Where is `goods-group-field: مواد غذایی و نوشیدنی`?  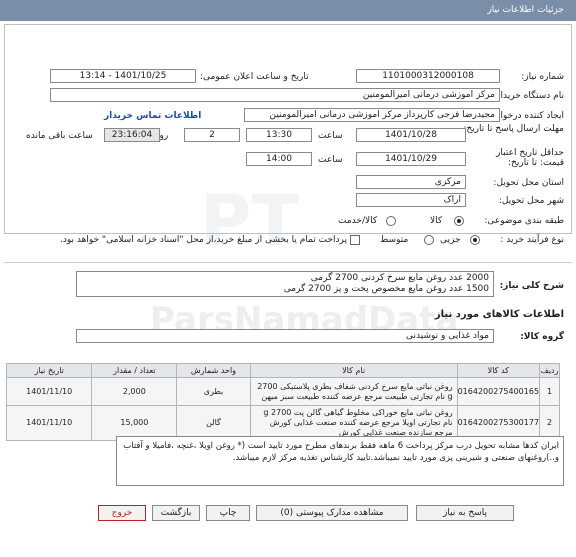 goods-group-field: مواد غذایی و نوشیدنی is located at coordinates (285, 336).